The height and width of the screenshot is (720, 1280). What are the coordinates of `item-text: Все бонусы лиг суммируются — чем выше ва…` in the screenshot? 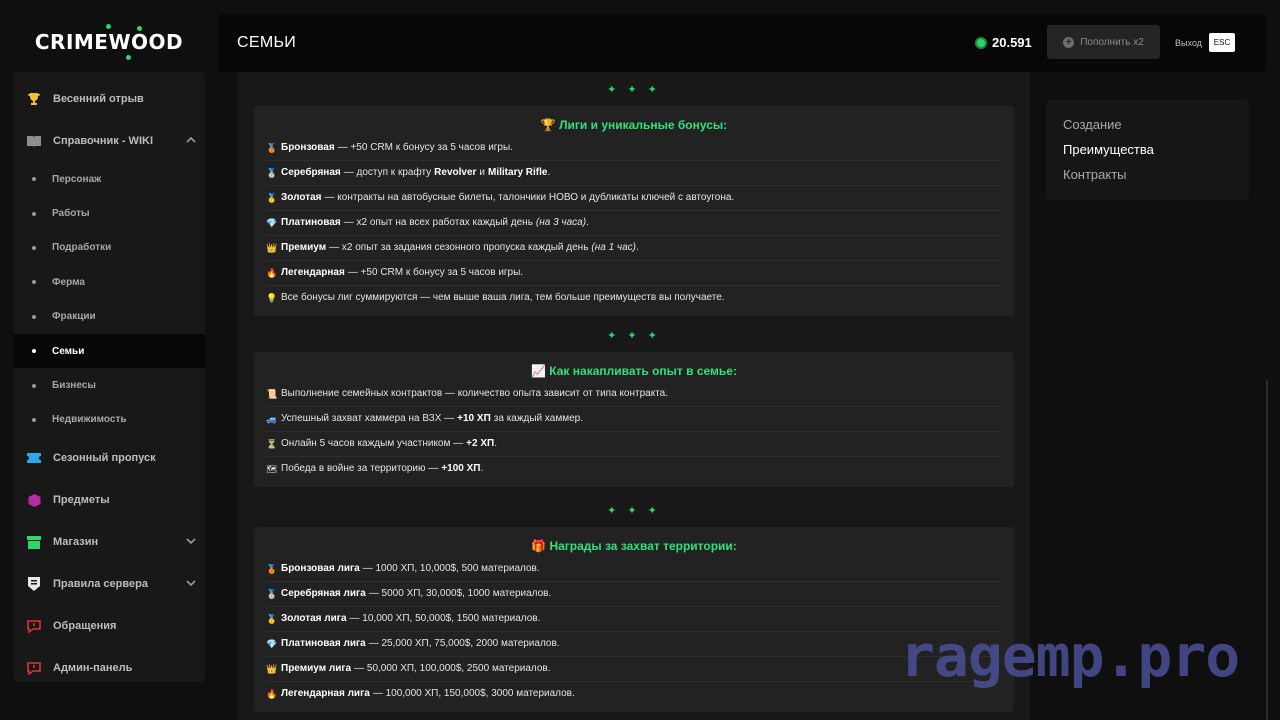 It's located at (503, 297).